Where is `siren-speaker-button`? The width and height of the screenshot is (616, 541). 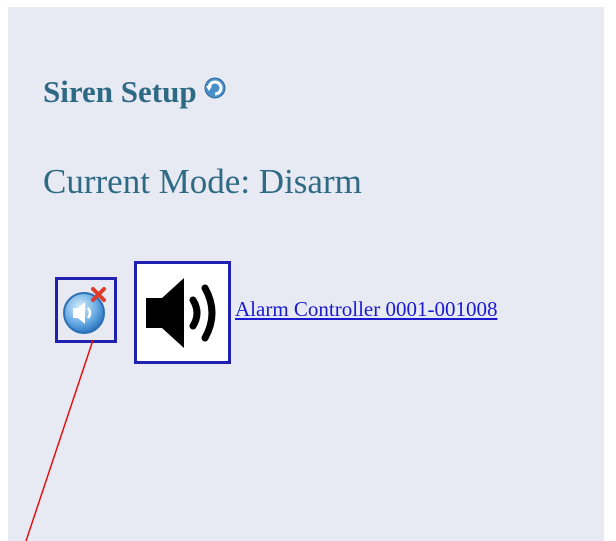
siren-speaker-button is located at coordinates (182, 312).